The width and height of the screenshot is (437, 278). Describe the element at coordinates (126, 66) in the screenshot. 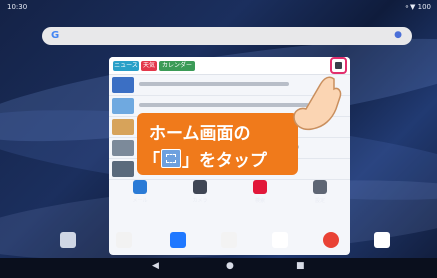

I see `tab-news: ニュース` at that location.